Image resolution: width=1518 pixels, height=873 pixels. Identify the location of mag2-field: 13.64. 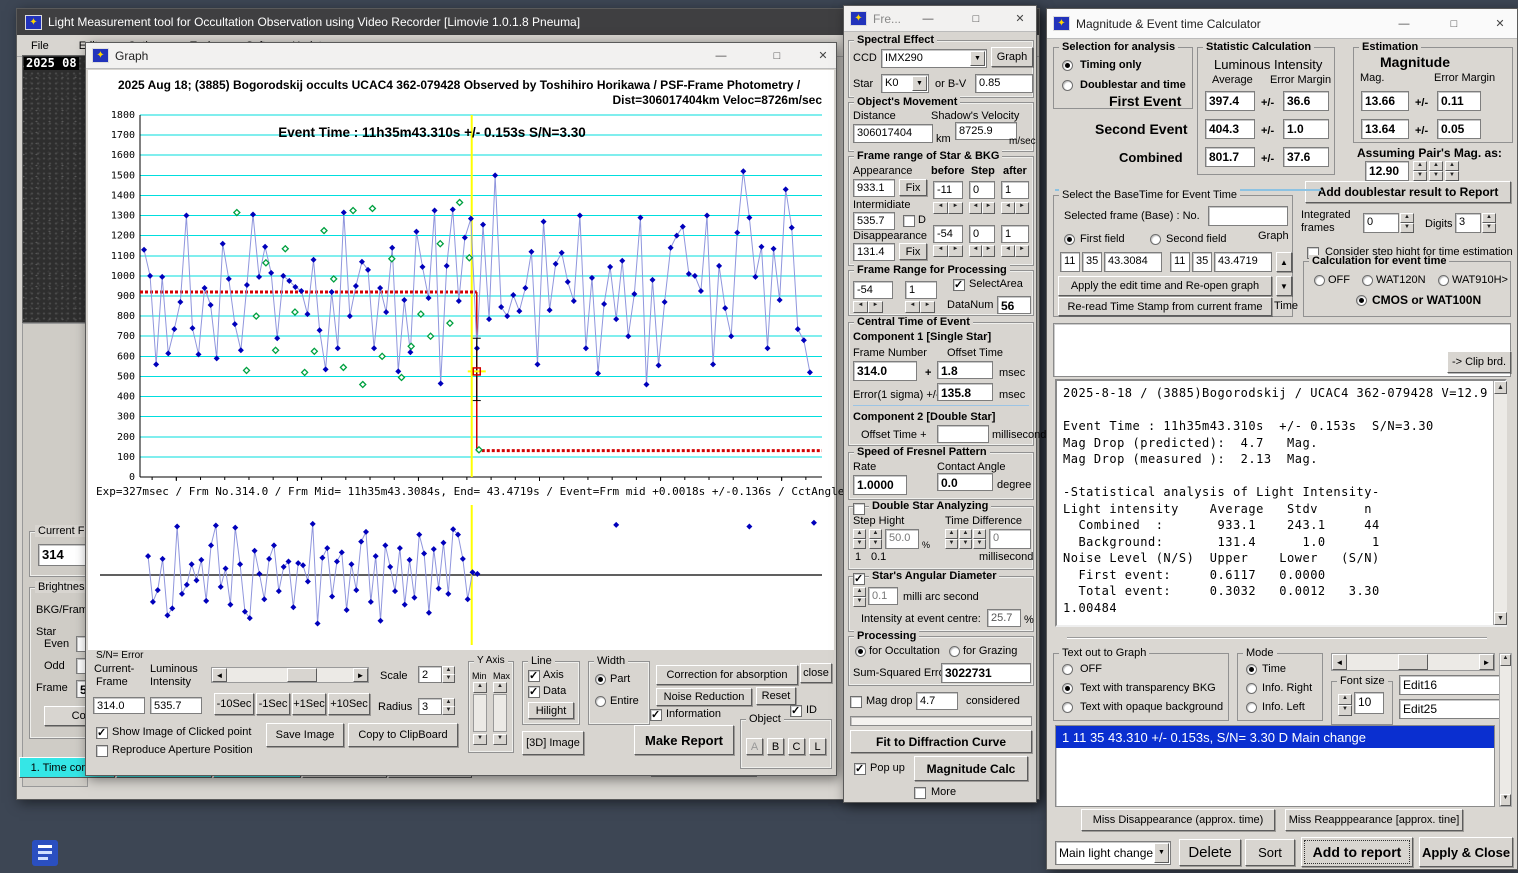
(1385, 129).